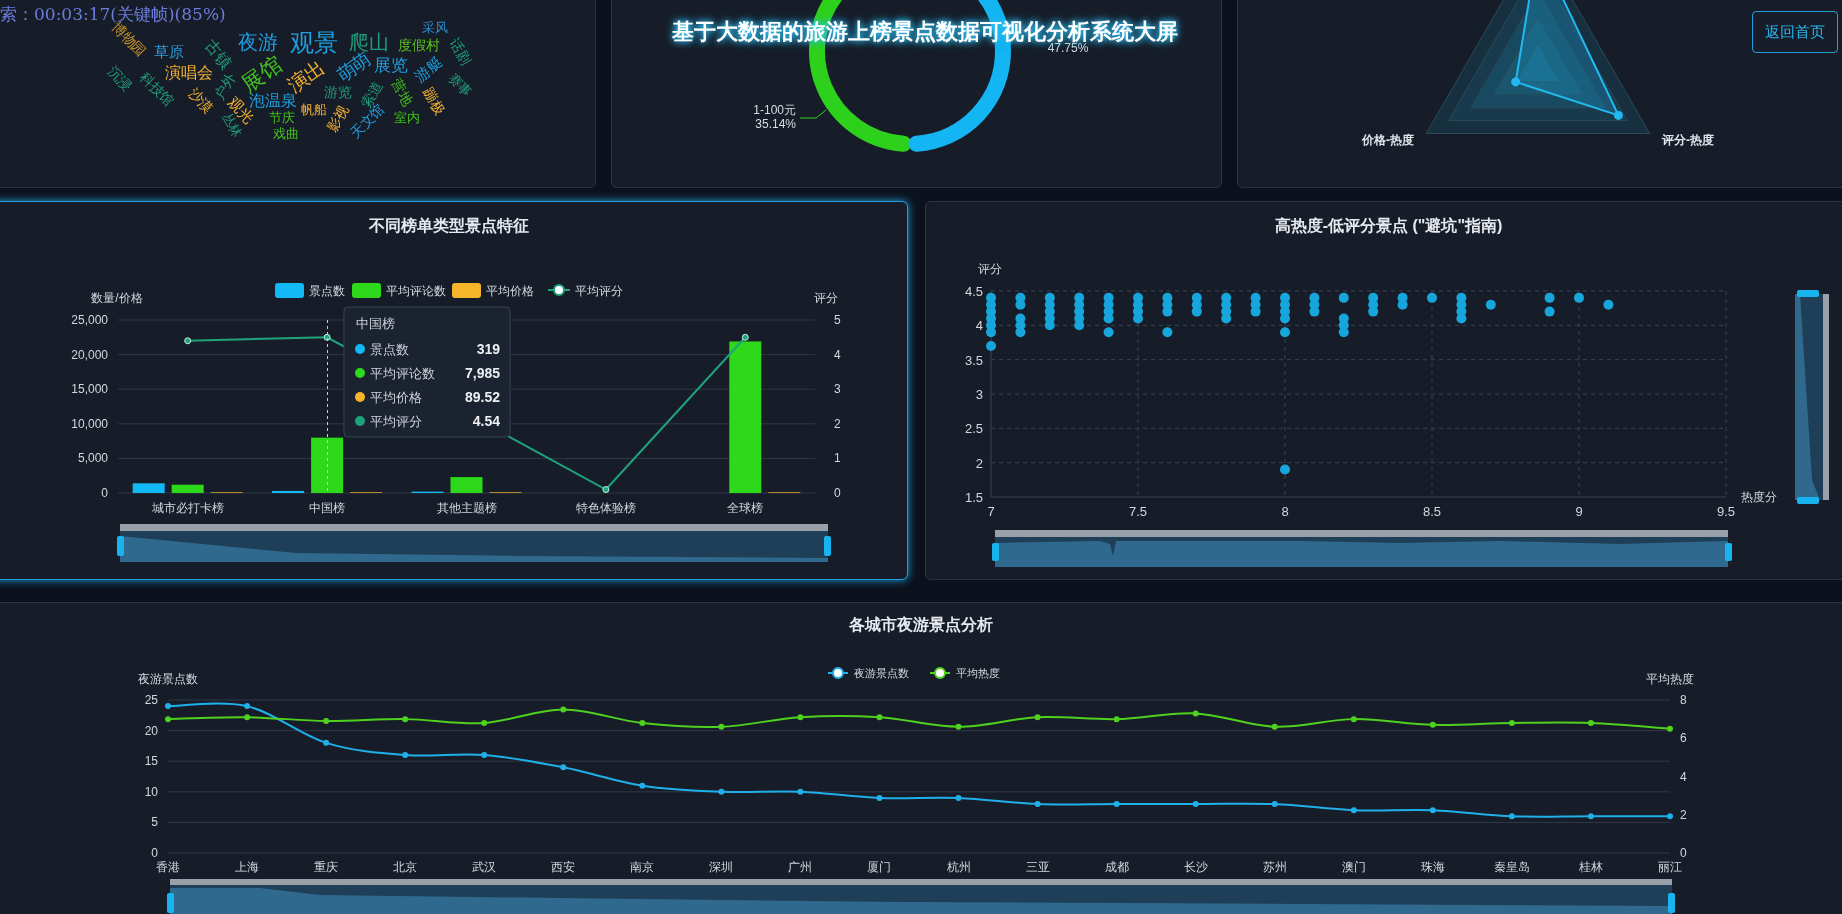 The height and width of the screenshot is (914, 1842). What do you see at coordinates (327, 508) in the screenshot?
I see `axis-label: 中国榜` at bounding box center [327, 508].